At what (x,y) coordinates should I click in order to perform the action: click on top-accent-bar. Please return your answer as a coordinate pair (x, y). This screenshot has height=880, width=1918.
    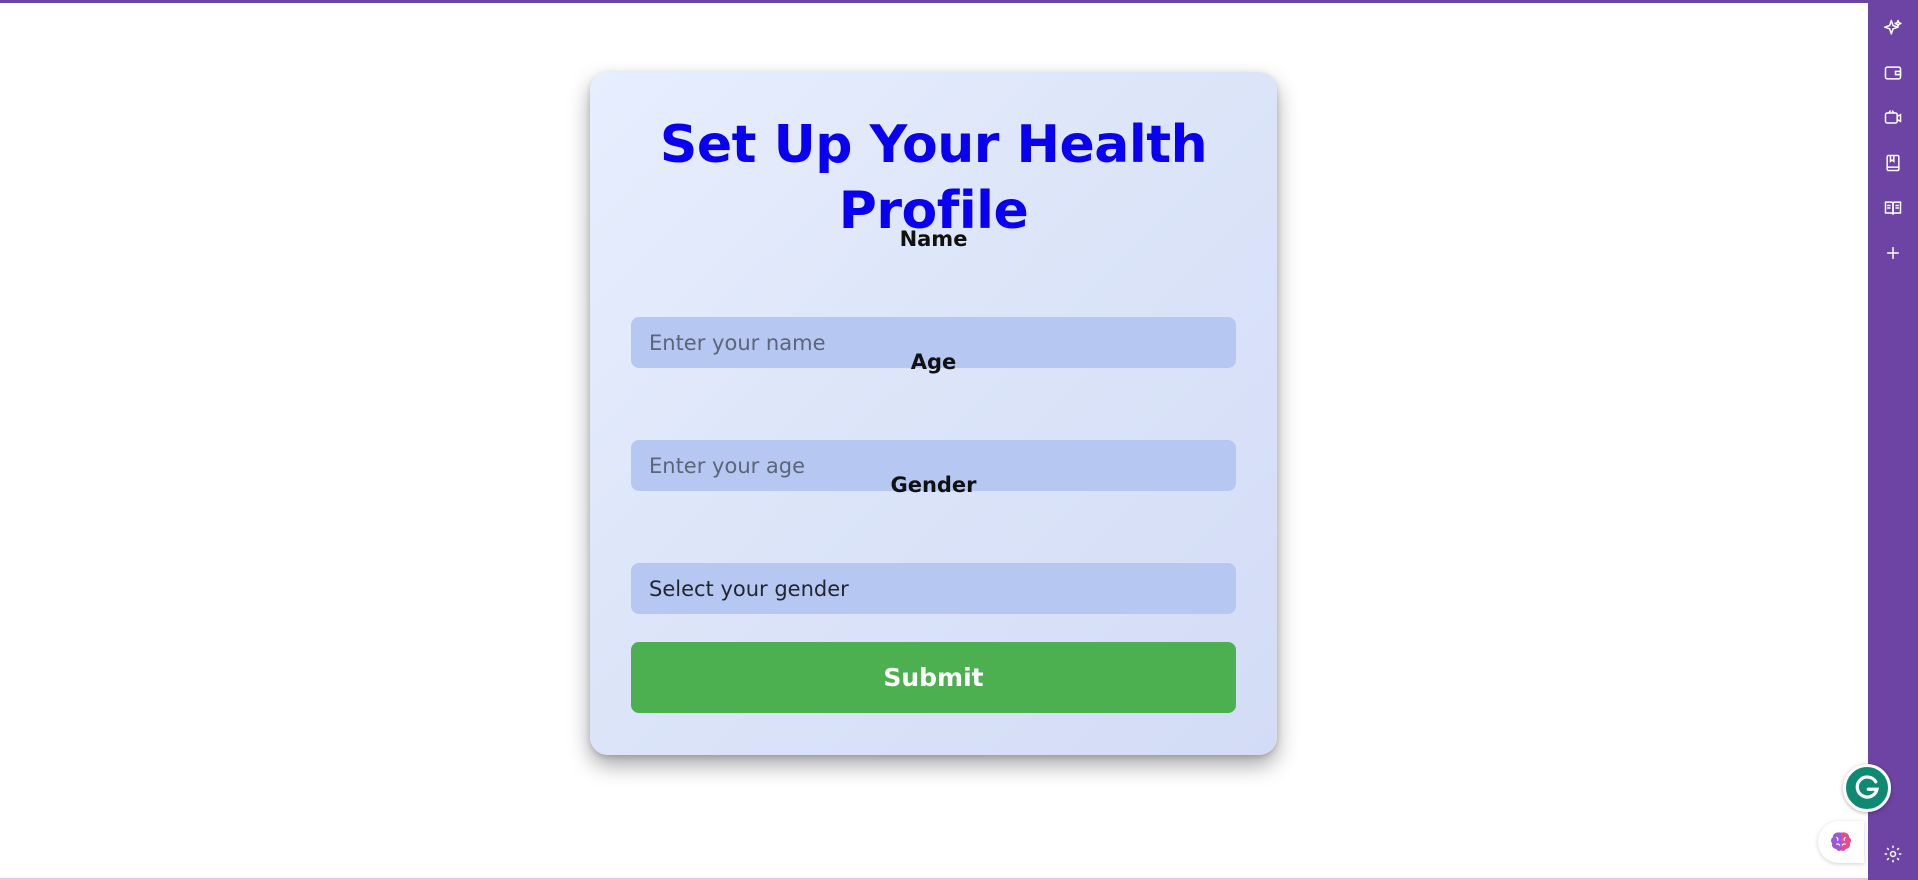
    Looking at the image, I should click on (934, 1).